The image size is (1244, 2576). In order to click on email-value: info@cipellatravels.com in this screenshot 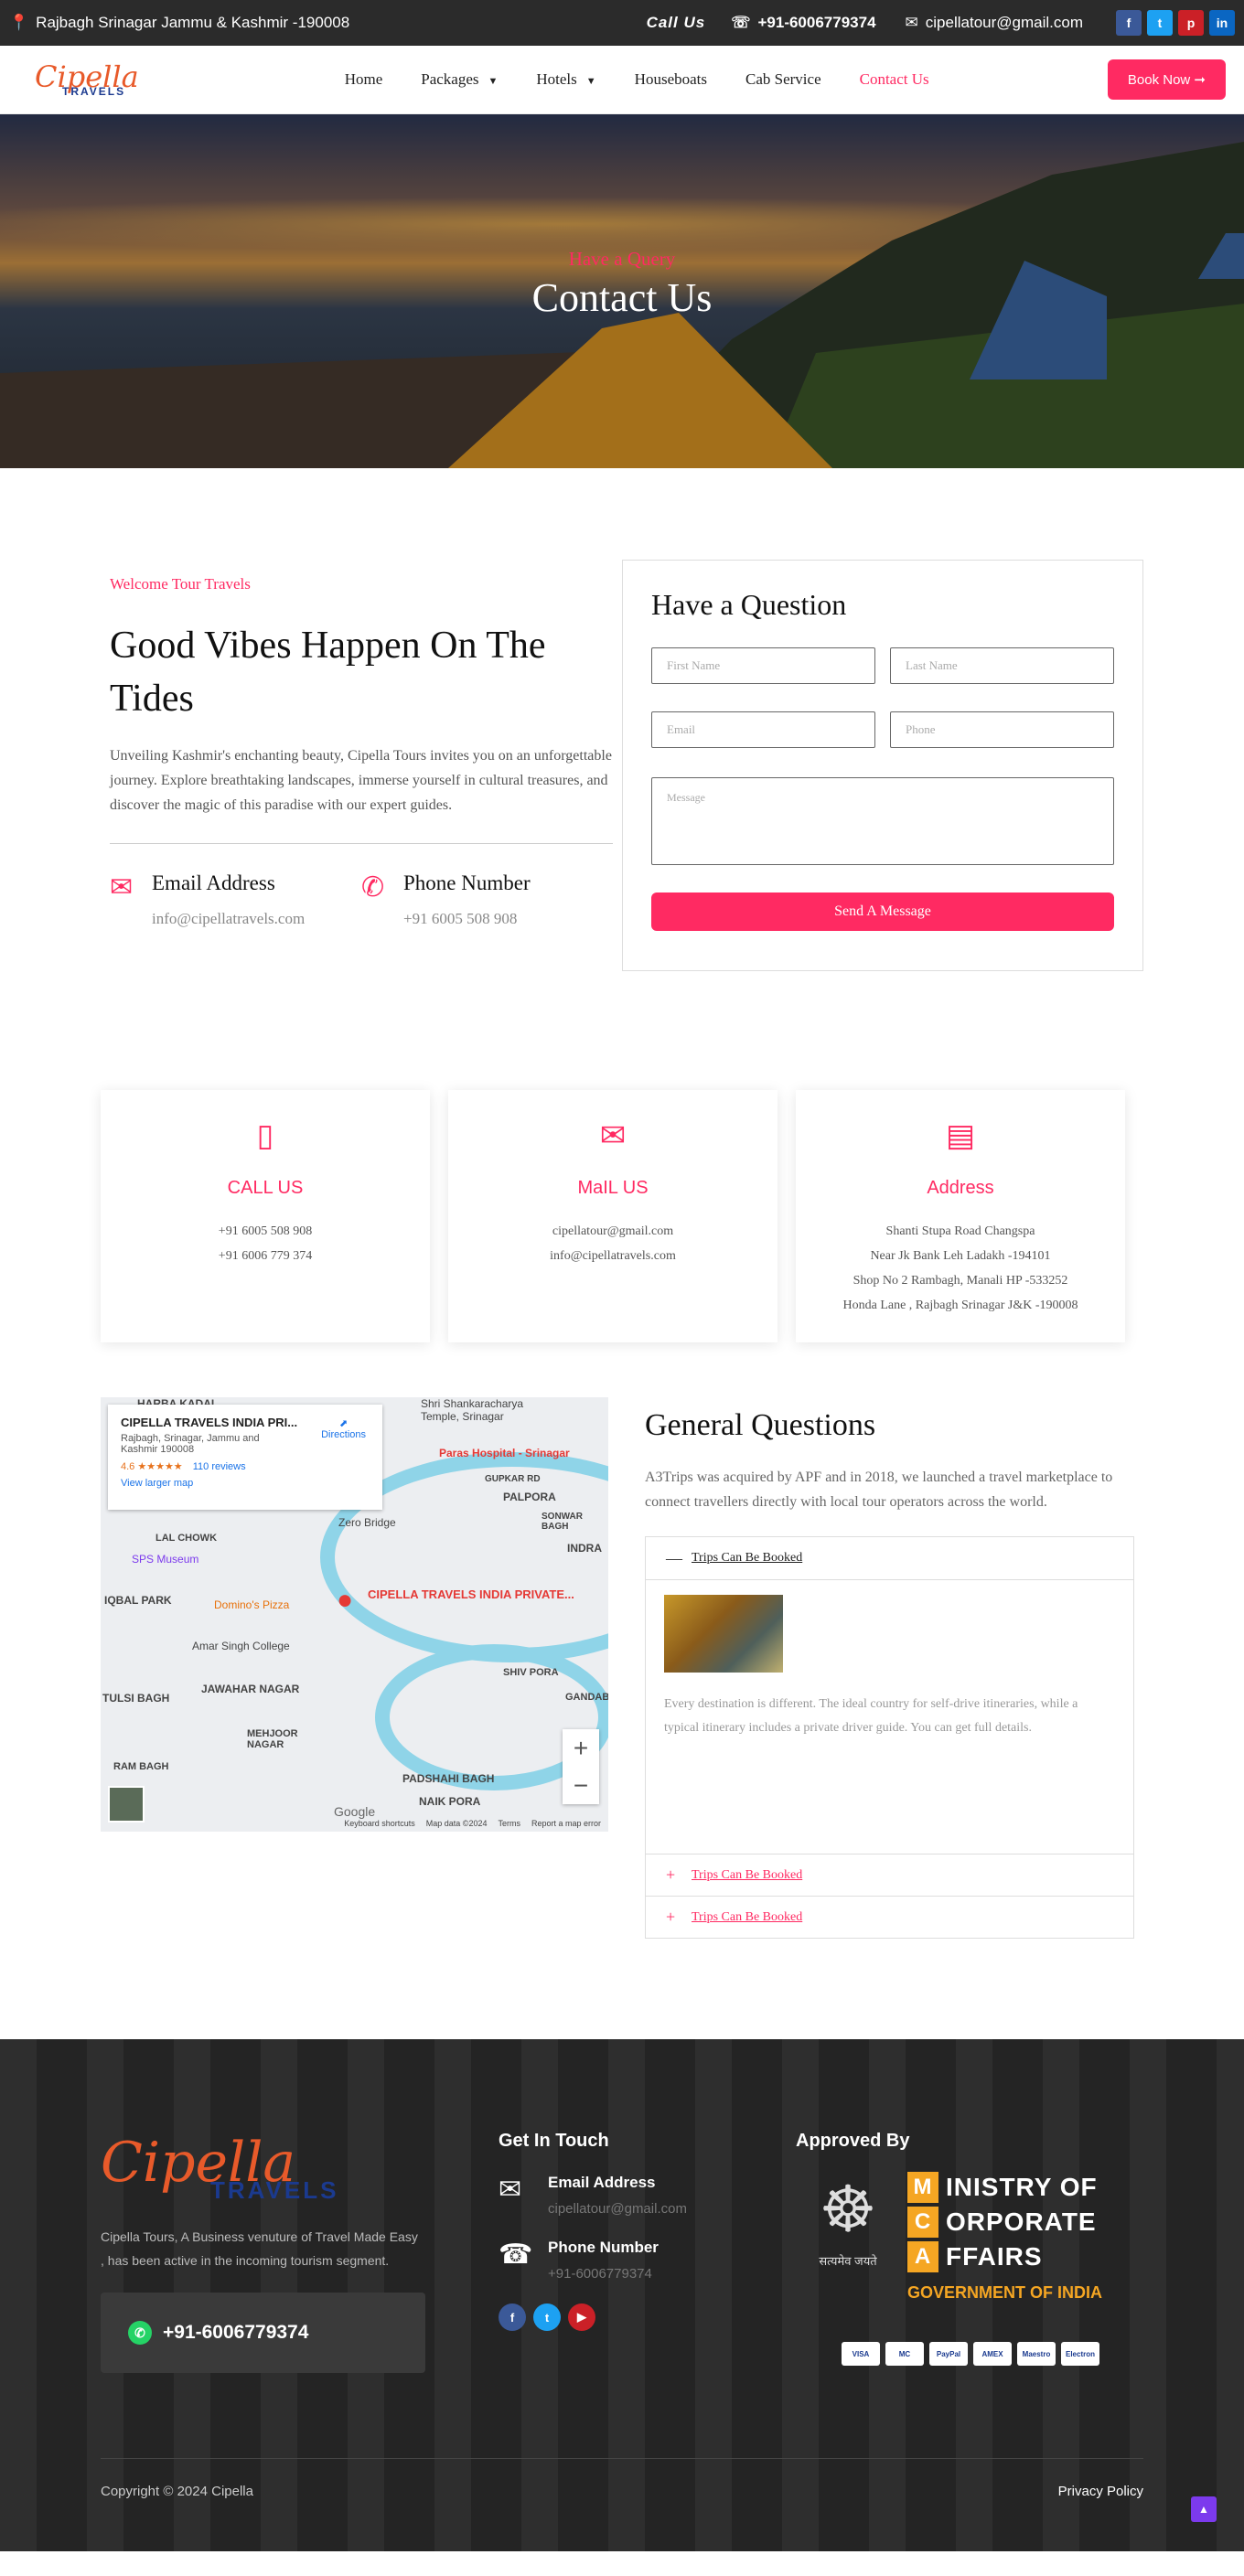, I will do `click(228, 919)`.